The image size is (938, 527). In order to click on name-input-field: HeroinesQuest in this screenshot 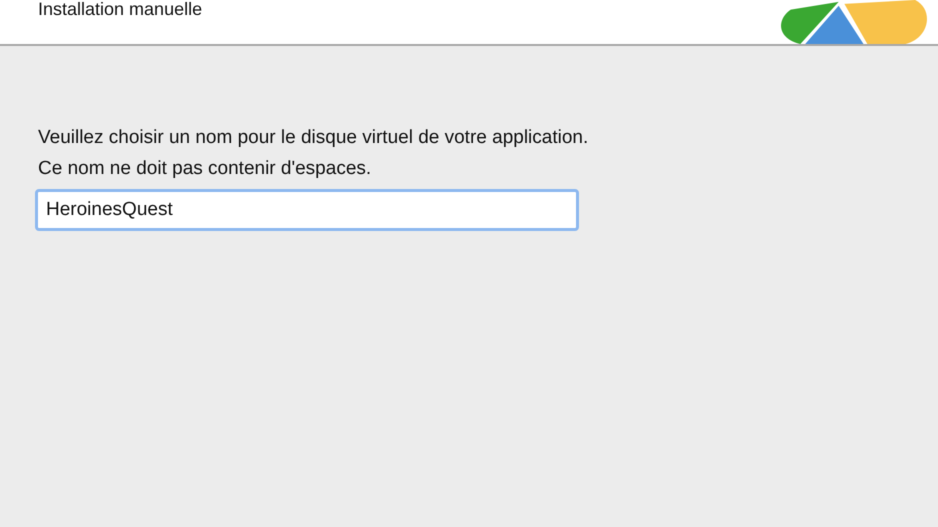, I will do `click(307, 210)`.